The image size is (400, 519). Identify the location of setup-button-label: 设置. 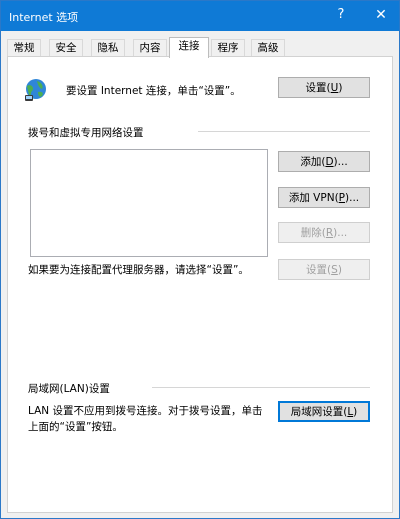
(316, 88).